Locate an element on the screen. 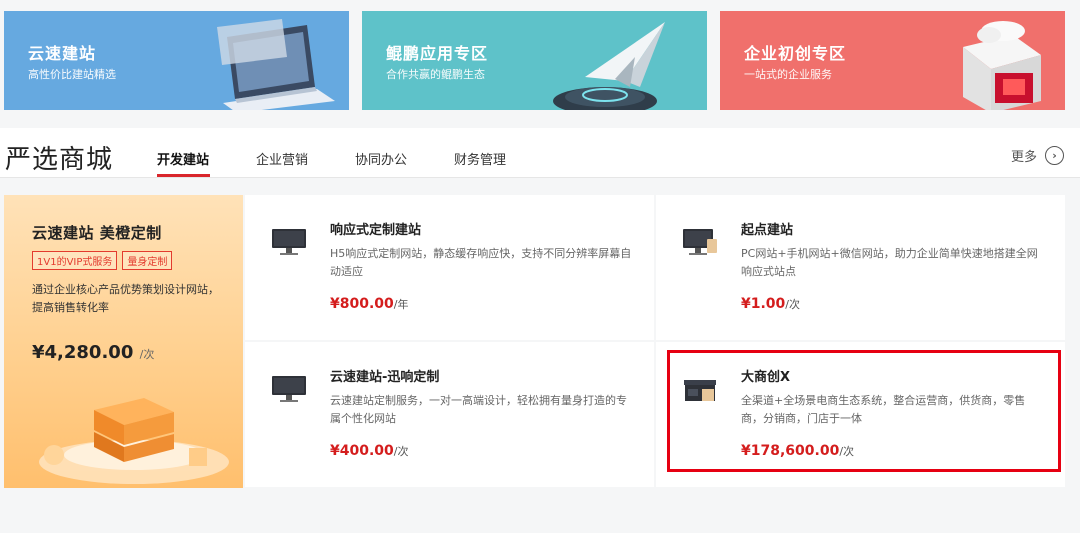 Image resolution: width=1080 pixels, height=533 pixels. product-title: 起点建站 is located at coordinates (767, 230).